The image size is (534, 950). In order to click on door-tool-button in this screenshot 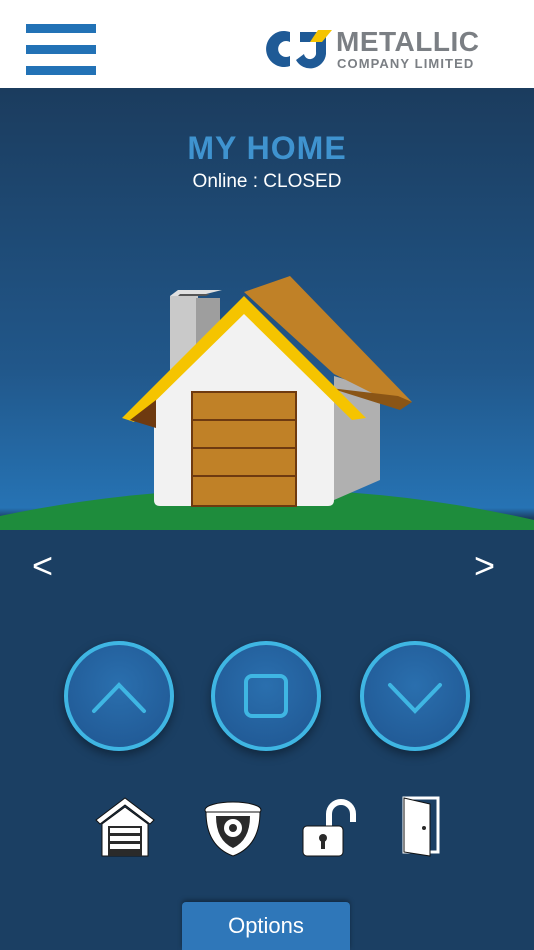, I will do `click(429, 828)`.